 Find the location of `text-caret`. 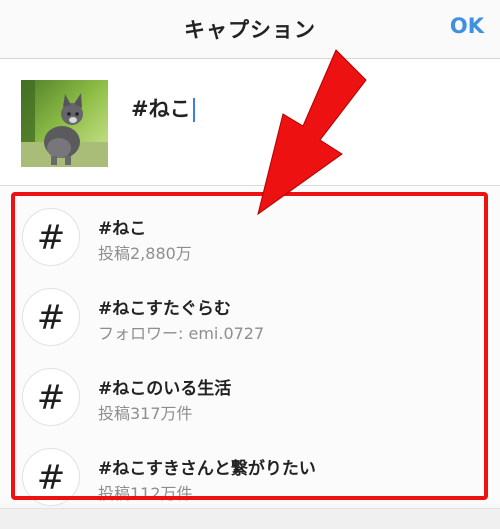

text-caret is located at coordinates (193, 110).